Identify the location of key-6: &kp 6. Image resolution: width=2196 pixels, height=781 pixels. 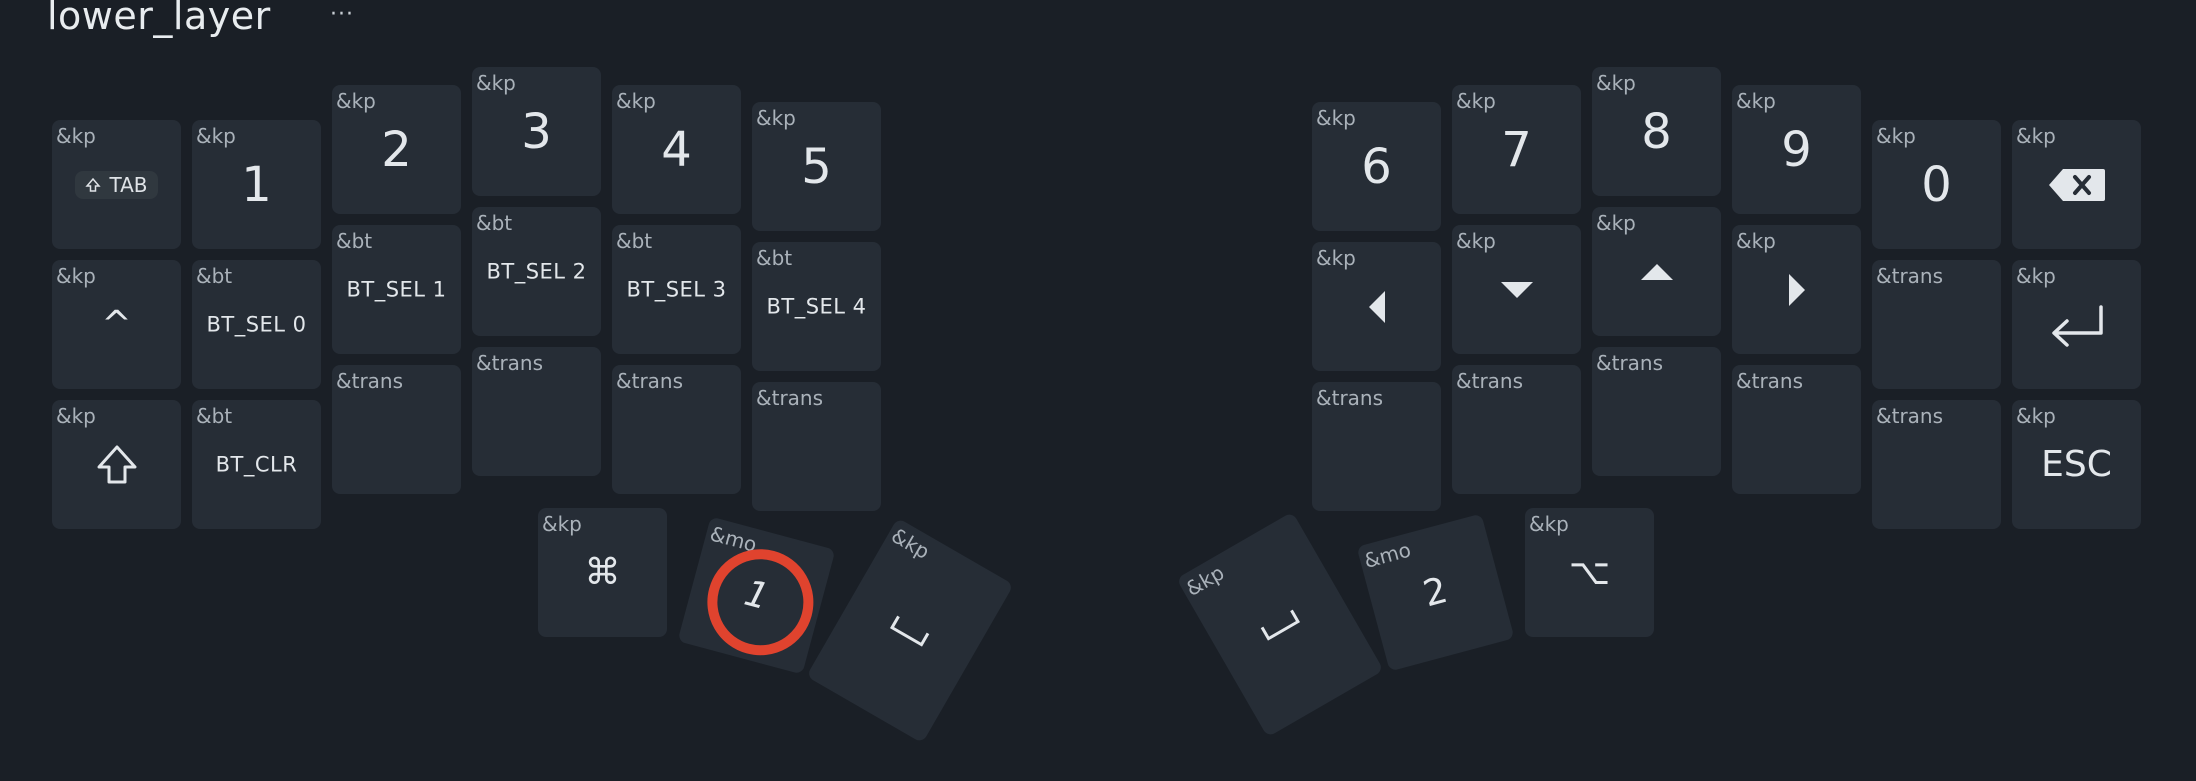
(1376, 166).